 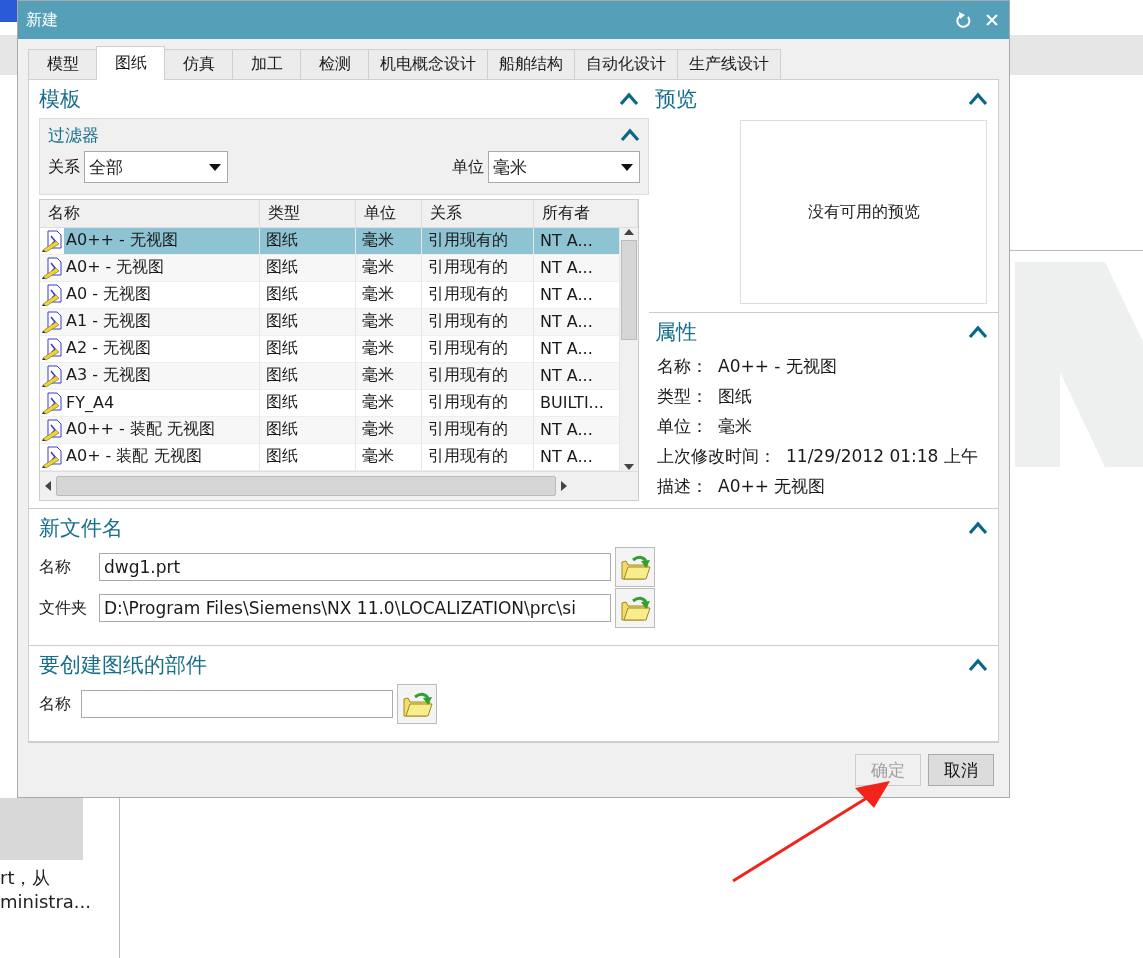 What do you see at coordinates (308, 213) in the screenshot?
I see `column-header: 类型` at bounding box center [308, 213].